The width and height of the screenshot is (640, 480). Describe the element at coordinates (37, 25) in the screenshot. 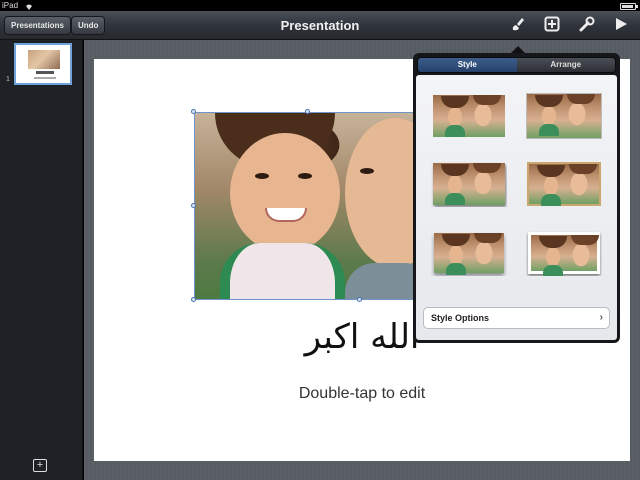

I see `presentations-button: Presentations` at that location.